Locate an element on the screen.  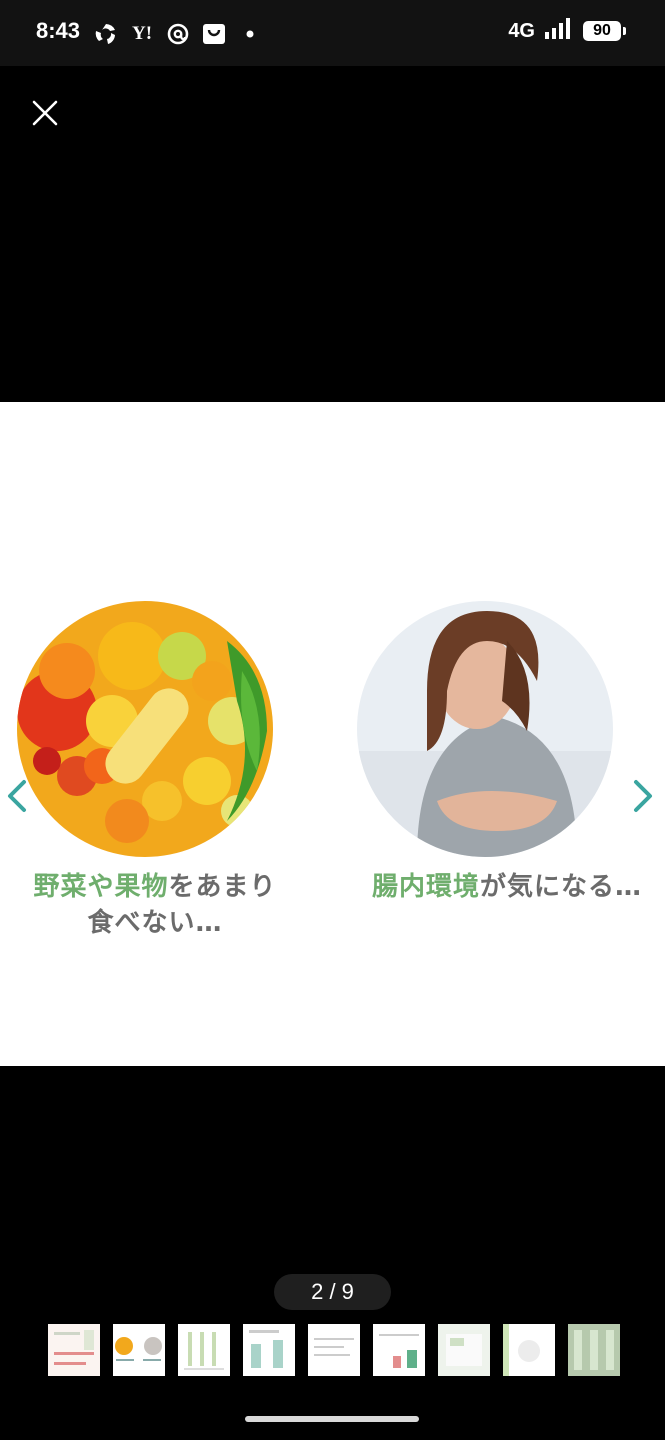
dot-icon is located at coordinates (250, 34).